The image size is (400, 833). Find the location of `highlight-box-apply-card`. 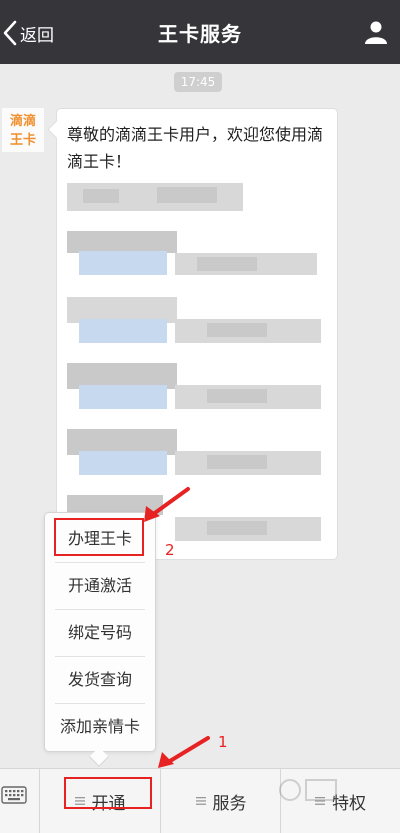

highlight-box-apply-card is located at coordinates (99, 537).